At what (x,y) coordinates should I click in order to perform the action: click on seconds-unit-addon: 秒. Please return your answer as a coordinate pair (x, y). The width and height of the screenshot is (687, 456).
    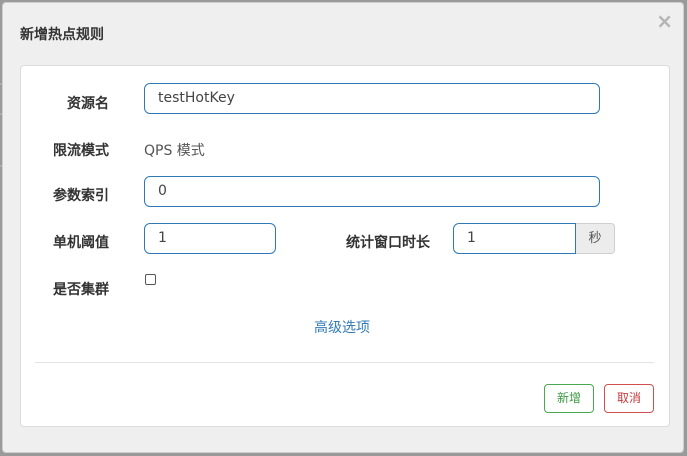
    Looking at the image, I should click on (595, 238).